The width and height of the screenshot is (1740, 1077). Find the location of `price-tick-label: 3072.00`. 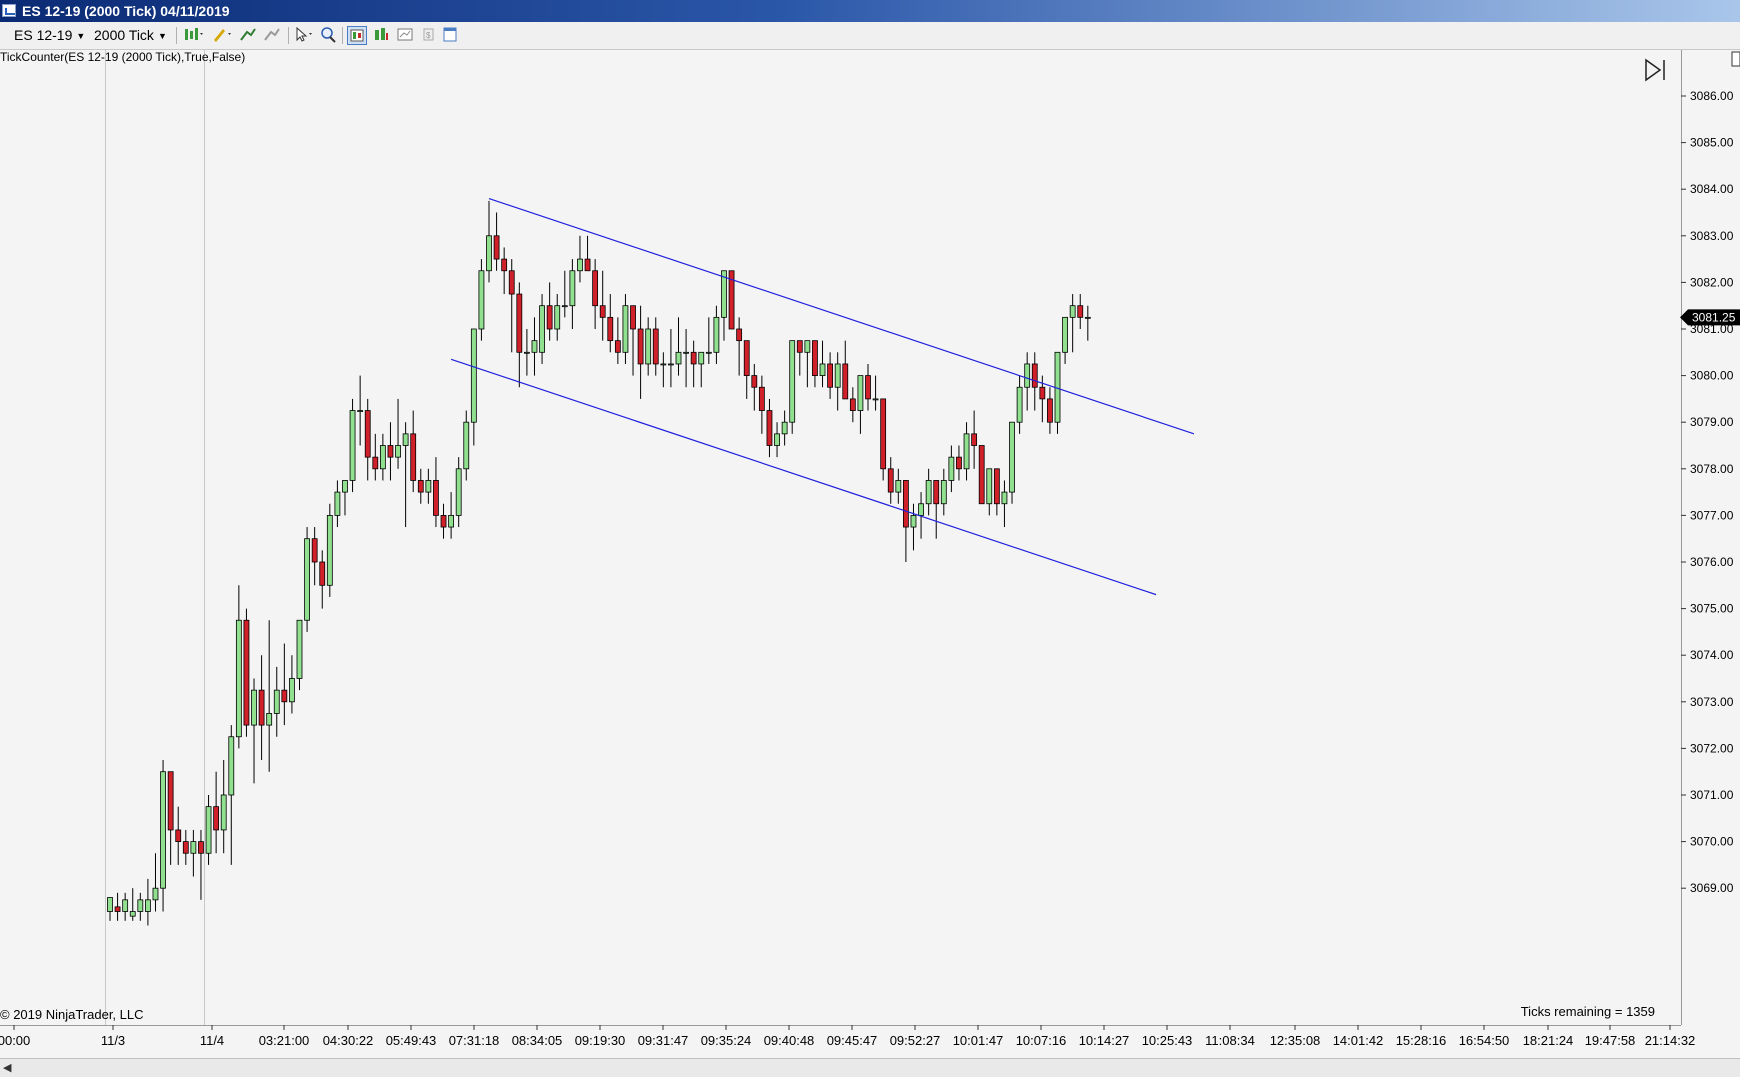

price-tick-label: 3072.00 is located at coordinates (1712, 748).